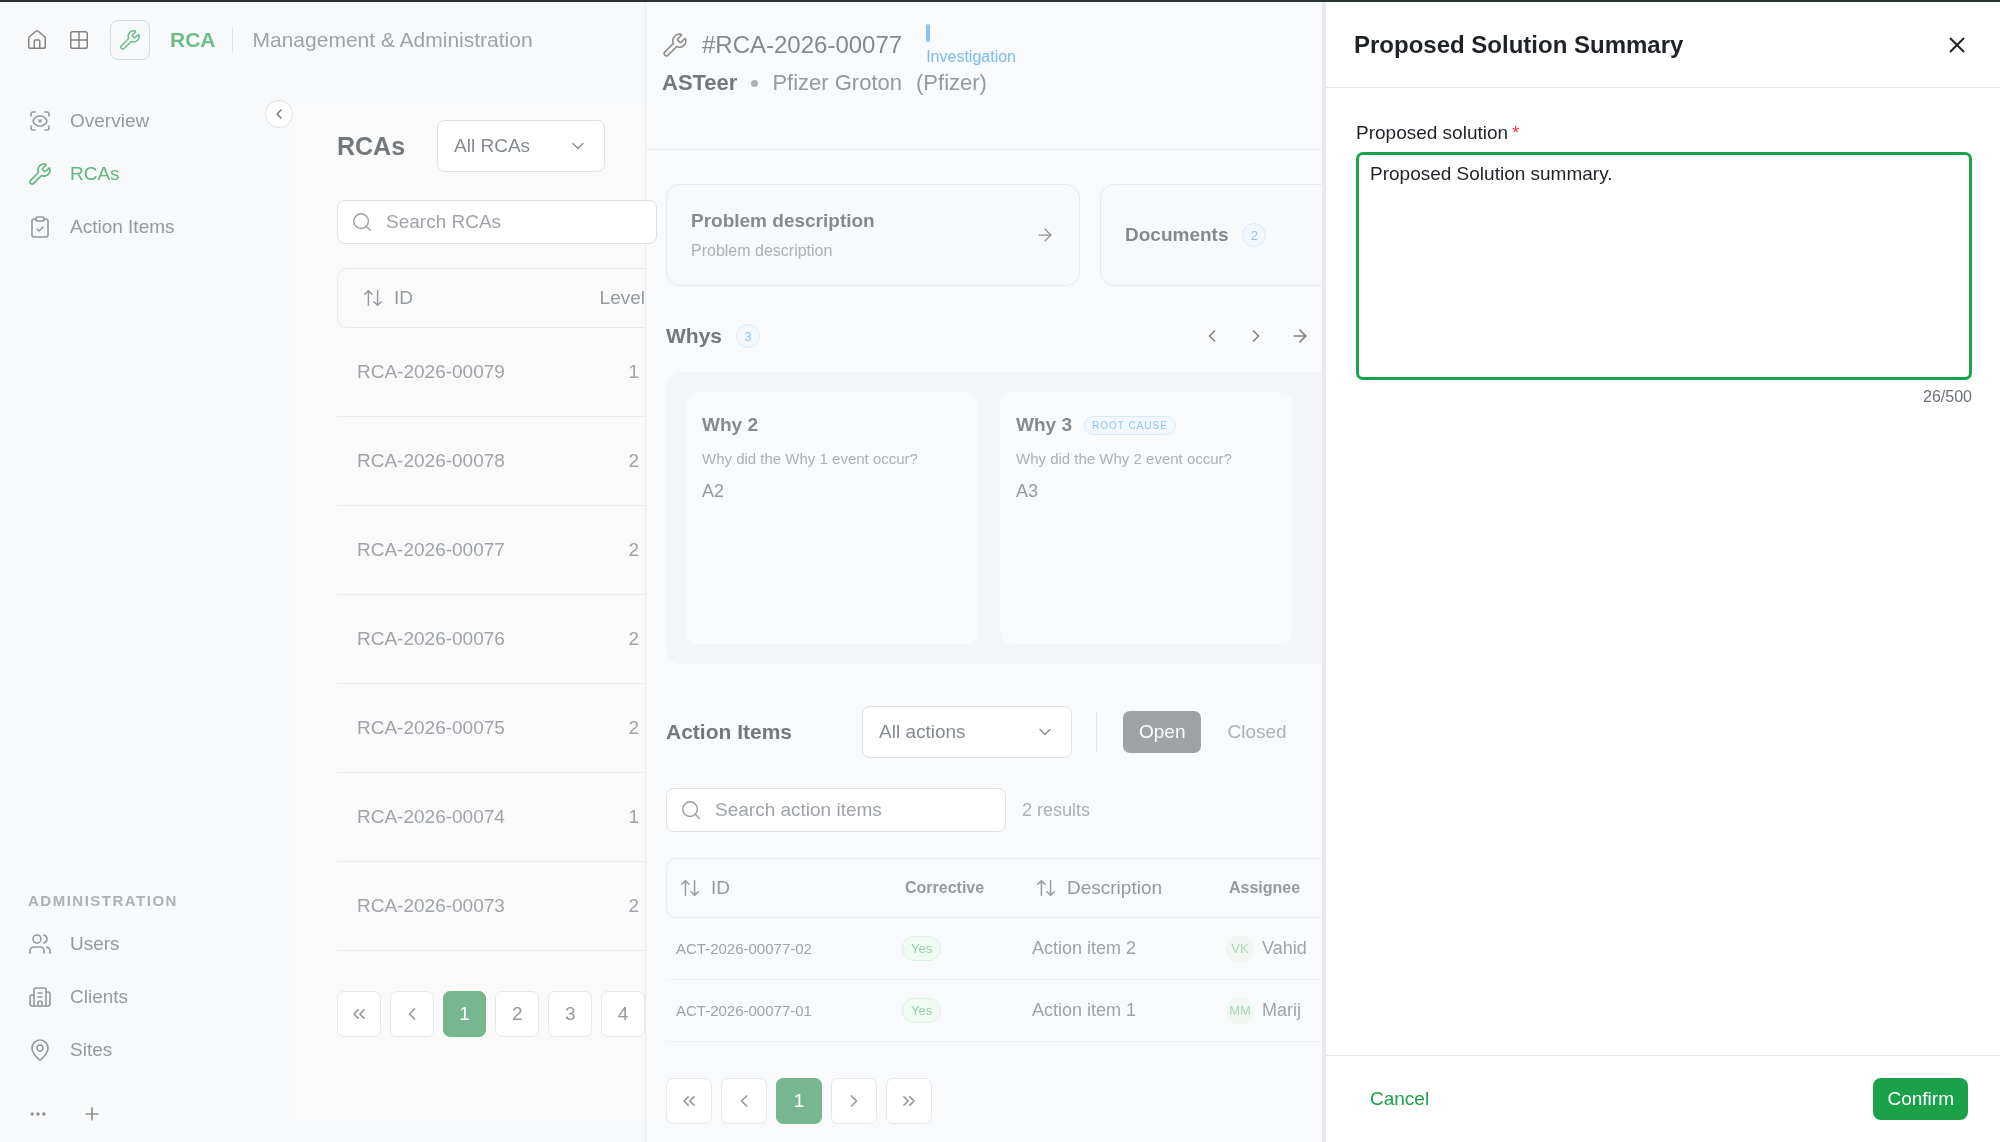 Image resolution: width=2000 pixels, height=1142 pixels. What do you see at coordinates (1947, 397) in the screenshot?
I see `character-counter: 26/500` at bounding box center [1947, 397].